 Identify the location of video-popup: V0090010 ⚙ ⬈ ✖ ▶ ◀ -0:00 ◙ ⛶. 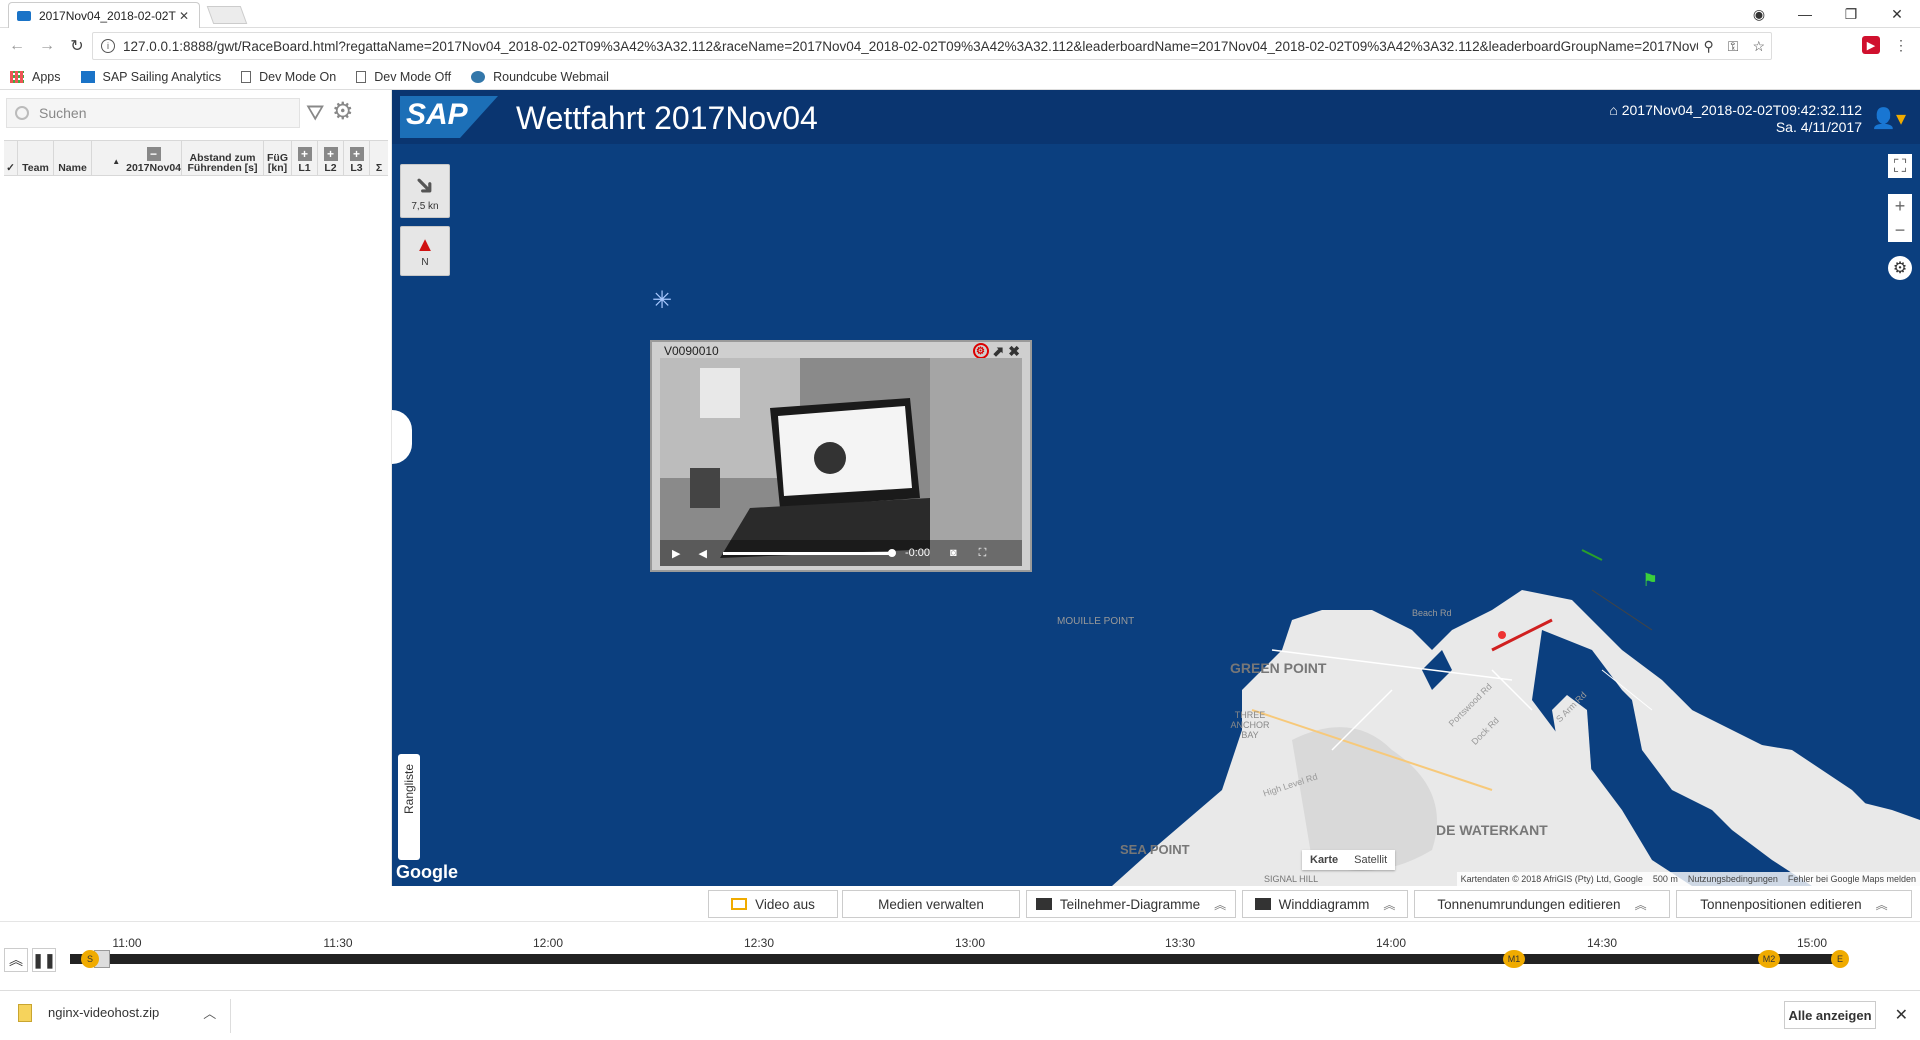
(841, 456).